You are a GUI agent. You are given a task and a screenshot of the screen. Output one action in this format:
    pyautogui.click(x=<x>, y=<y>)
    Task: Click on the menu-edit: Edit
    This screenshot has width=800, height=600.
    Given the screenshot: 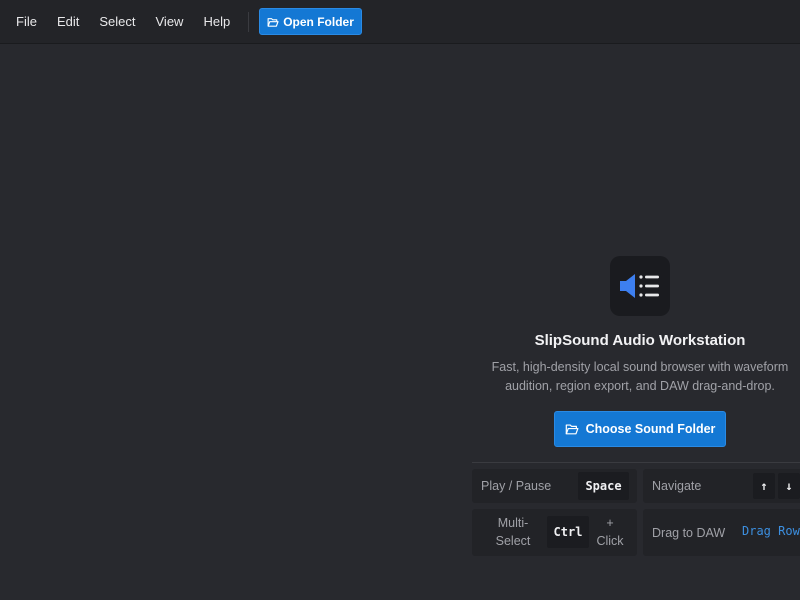 What is the action you would take?
    pyautogui.click(x=68, y=22)
    